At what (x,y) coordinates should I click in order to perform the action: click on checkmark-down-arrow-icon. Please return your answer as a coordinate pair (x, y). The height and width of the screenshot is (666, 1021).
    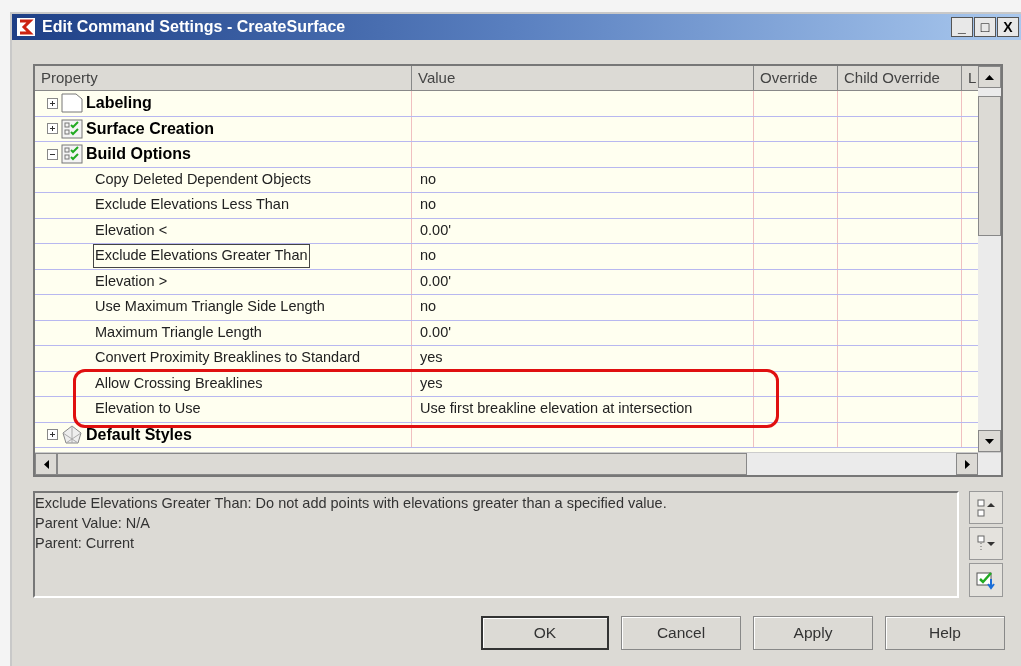
    Looking at the image, I should click on (986, 580).